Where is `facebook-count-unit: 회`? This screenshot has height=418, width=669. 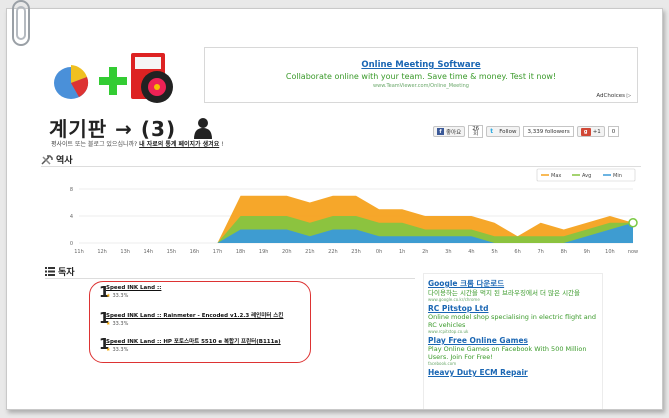 facebook-count-unit: 회 is located at coordinates (476, 134).